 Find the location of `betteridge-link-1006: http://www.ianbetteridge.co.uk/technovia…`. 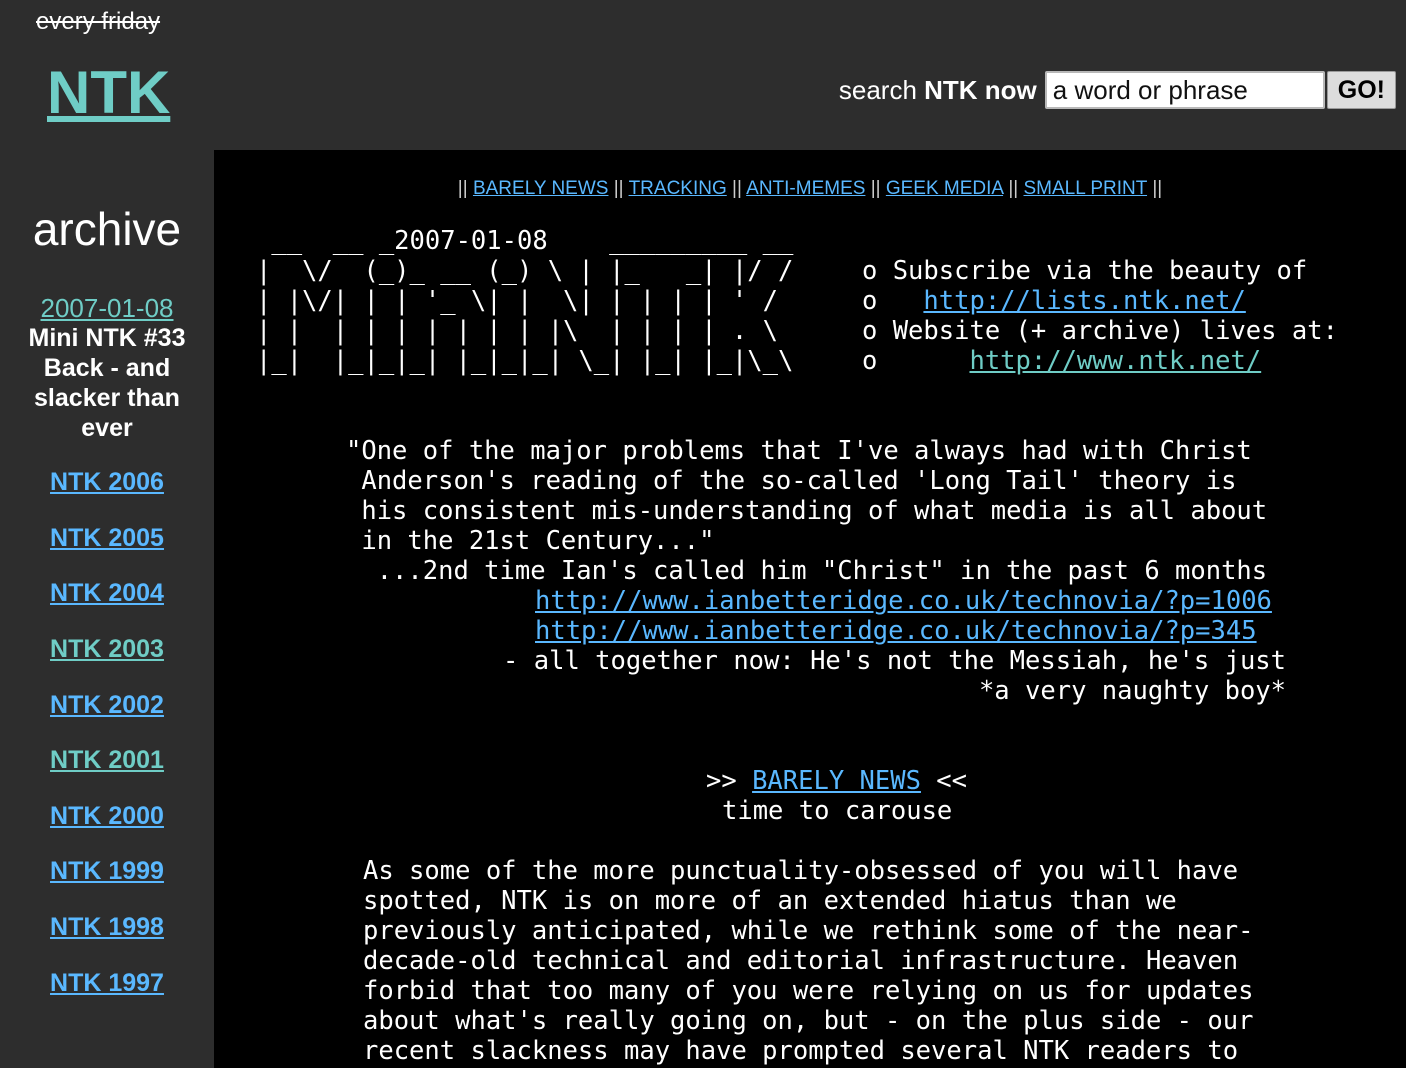

betteridge-link-1006: http://www.ianbetteridge.co.uk/technovia… is located at coordinates (903, 601).